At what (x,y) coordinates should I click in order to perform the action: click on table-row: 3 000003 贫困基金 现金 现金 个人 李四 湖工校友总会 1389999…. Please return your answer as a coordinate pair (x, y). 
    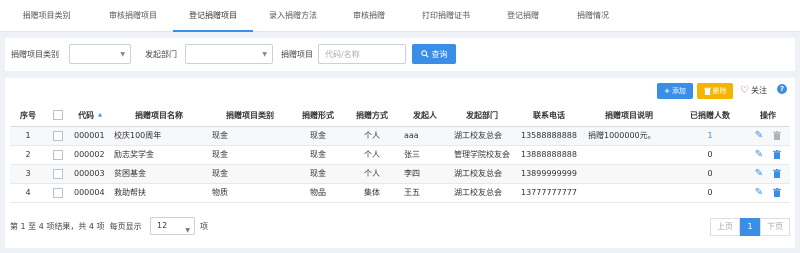
    Looking at the image, I should click on (400, 174).